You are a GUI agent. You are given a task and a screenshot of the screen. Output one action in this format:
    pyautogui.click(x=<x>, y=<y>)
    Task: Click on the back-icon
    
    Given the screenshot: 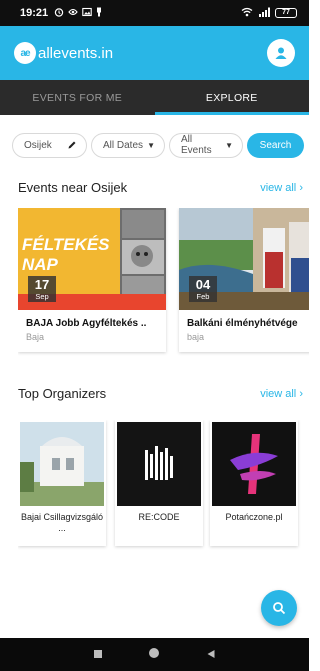 What is the action you would take?
    pyautogui.click(x=211, y=653)
    